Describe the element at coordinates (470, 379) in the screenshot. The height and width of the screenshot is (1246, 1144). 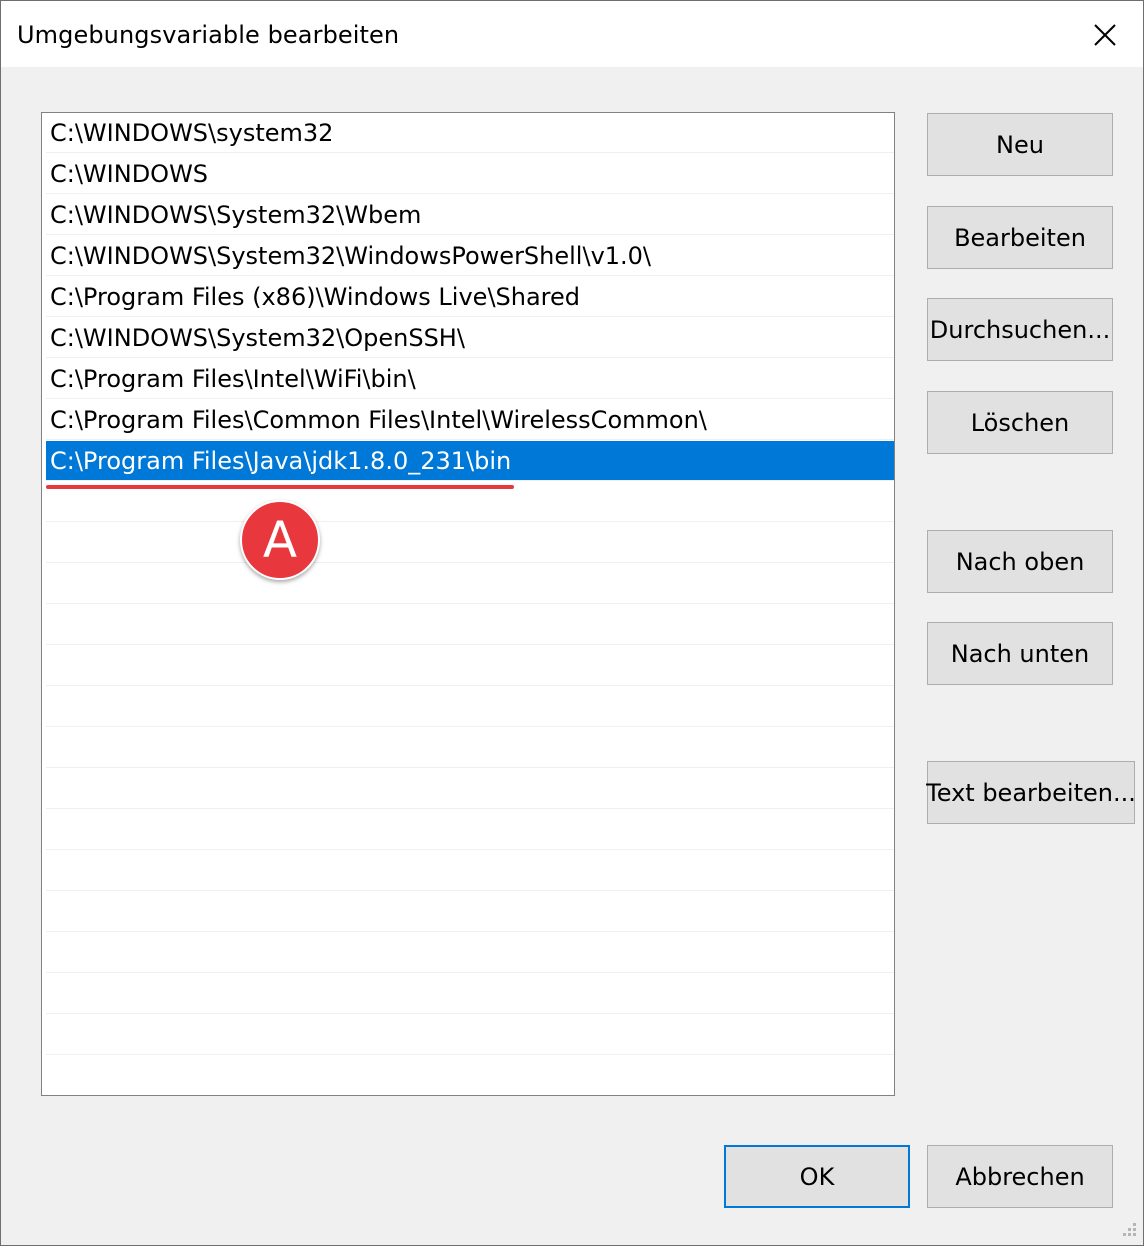
I see `path-list-item: C:\Program Files\Intel\WiFi\bin\` at that location.